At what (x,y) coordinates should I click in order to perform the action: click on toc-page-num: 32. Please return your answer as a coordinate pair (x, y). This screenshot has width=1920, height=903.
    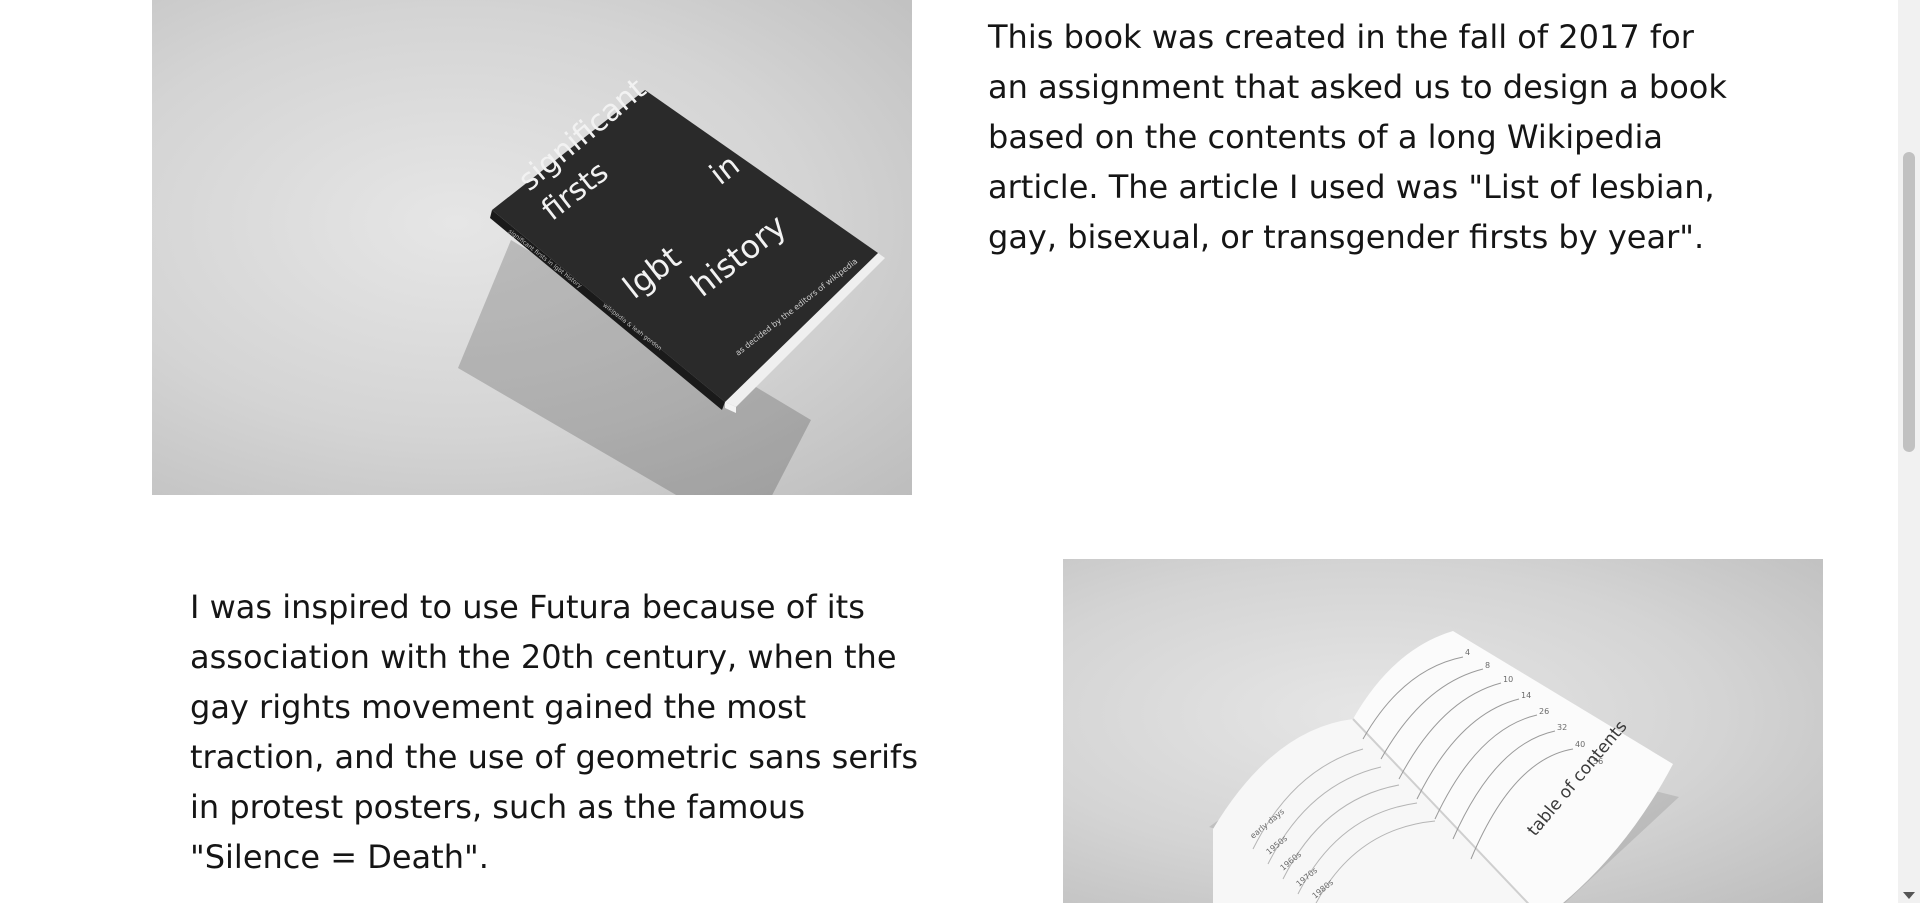
    Looking at the image, I should click on (1562, 727).